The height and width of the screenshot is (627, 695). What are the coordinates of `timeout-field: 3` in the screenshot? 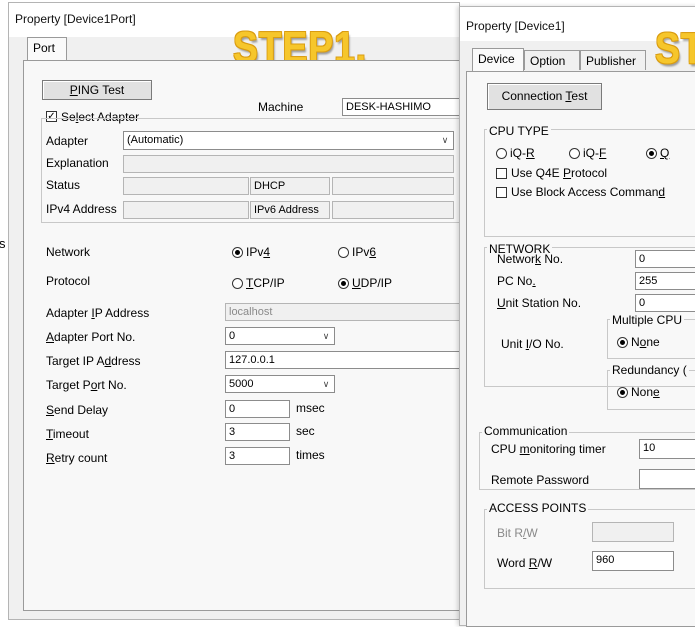 It's located at (257, 432).